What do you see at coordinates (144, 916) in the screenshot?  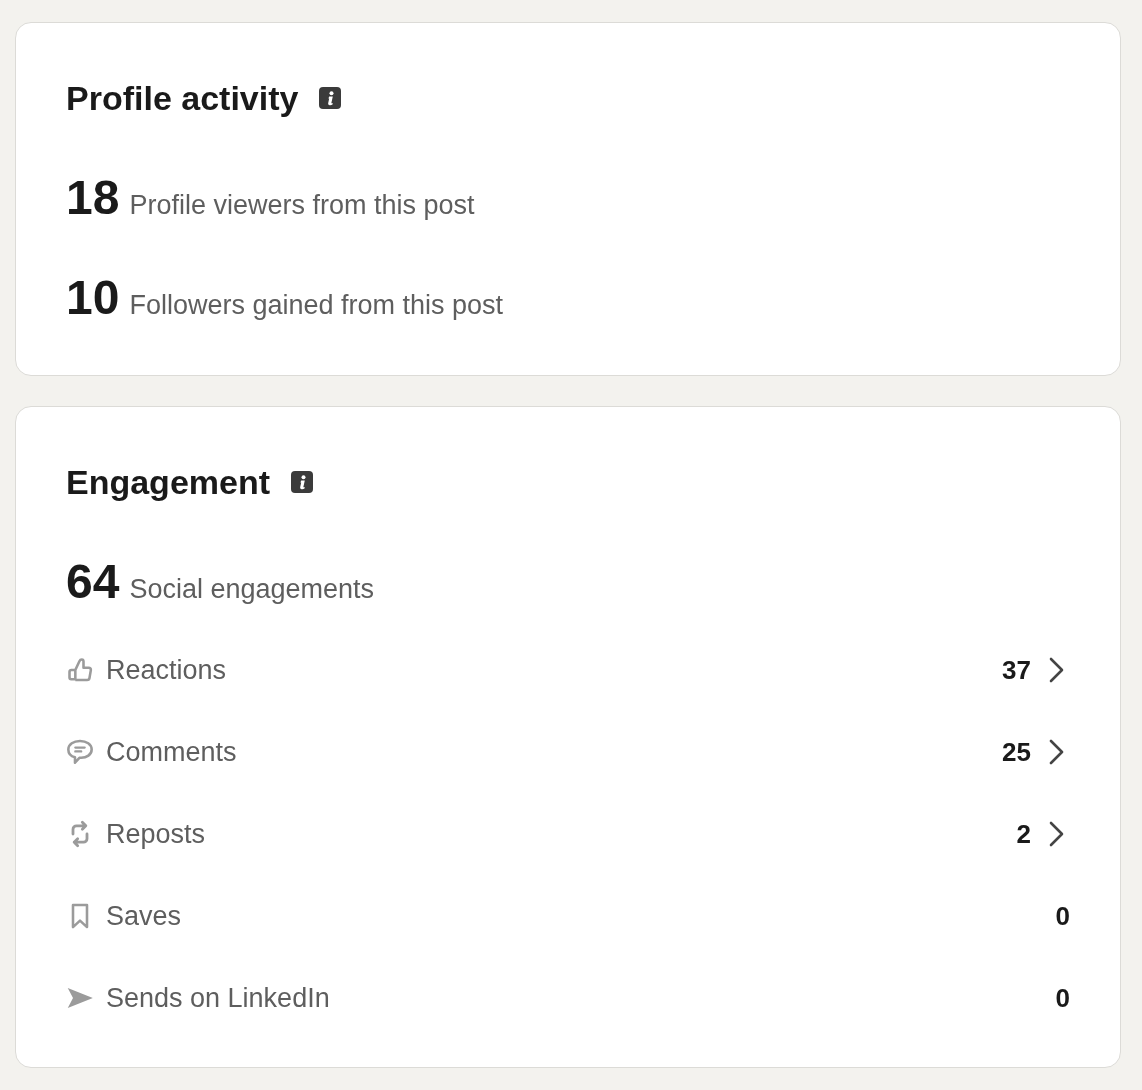 I see `engagement-label: Saves` at bounding box center [144, 916].